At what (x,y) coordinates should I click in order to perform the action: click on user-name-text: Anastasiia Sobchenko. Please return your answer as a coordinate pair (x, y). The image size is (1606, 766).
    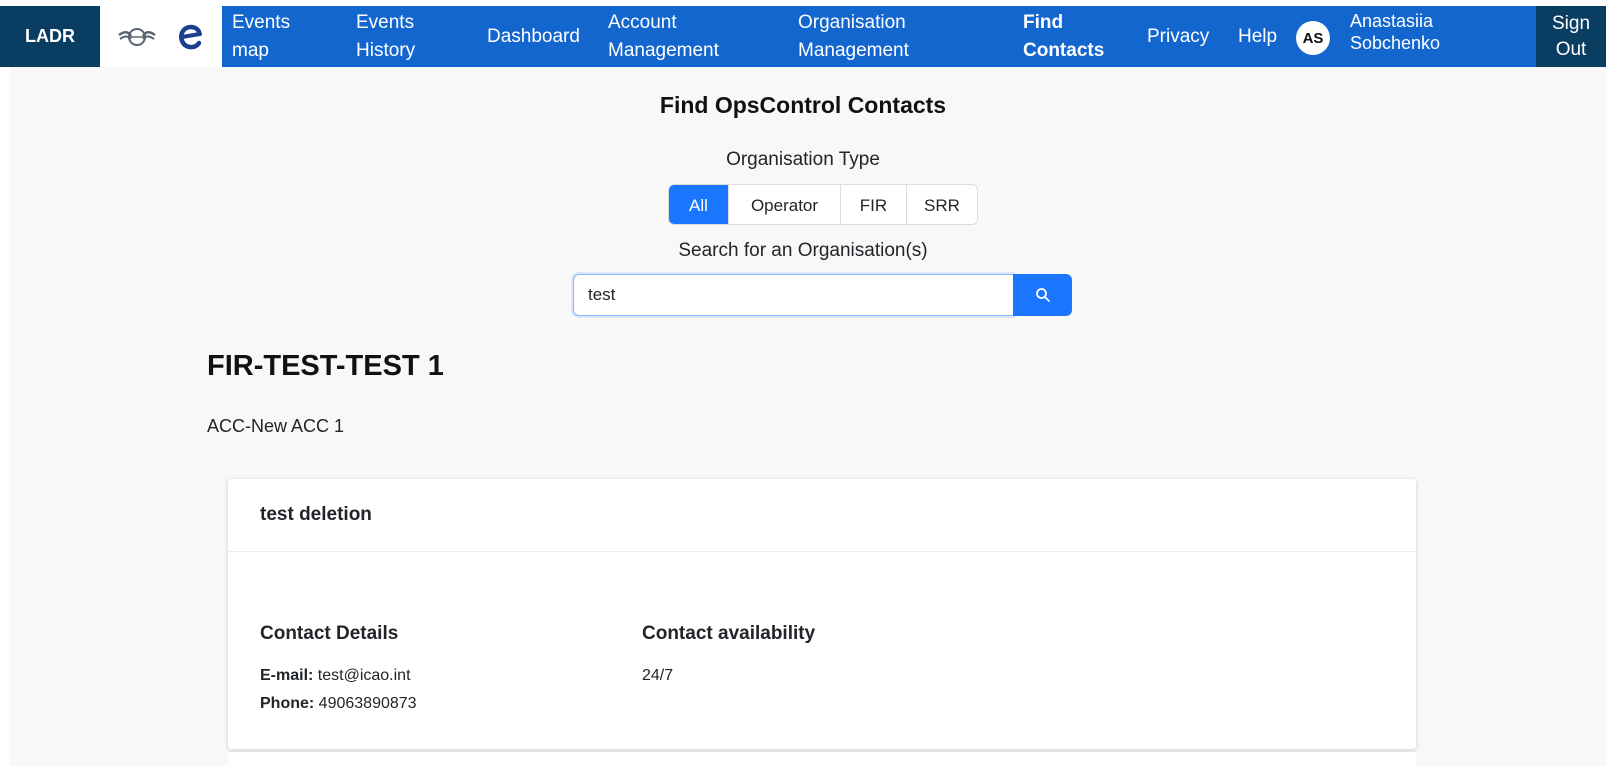
    Looking at the image, I should click on (1395, 32).